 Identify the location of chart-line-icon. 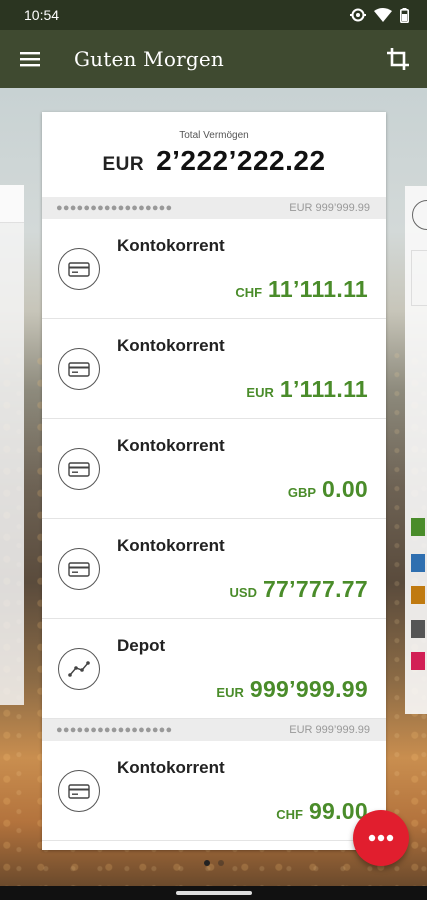
(79, 669).